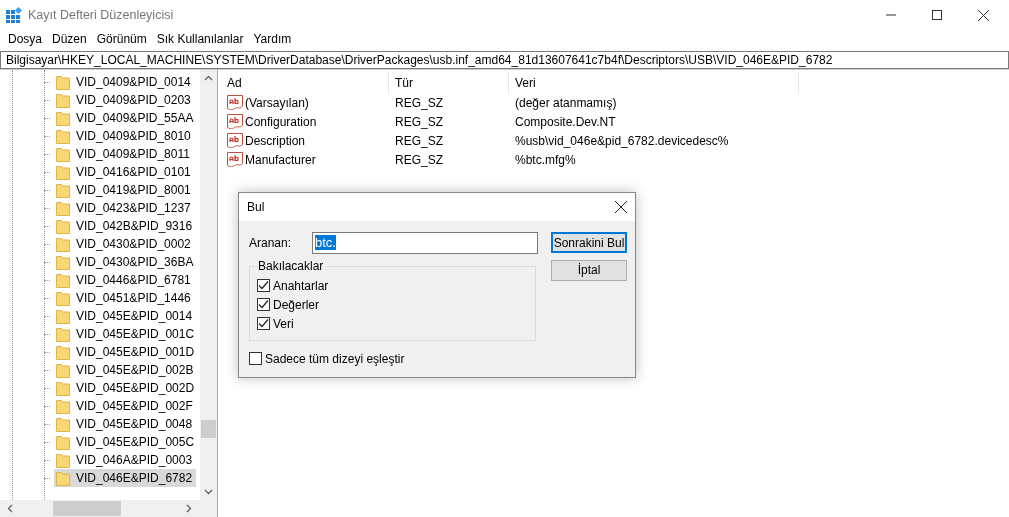 The height and width of the screenshot is (517, 1009). I want to click on window-title: Kayıt Defteri Düzenleyicisi, so click(101, 15).